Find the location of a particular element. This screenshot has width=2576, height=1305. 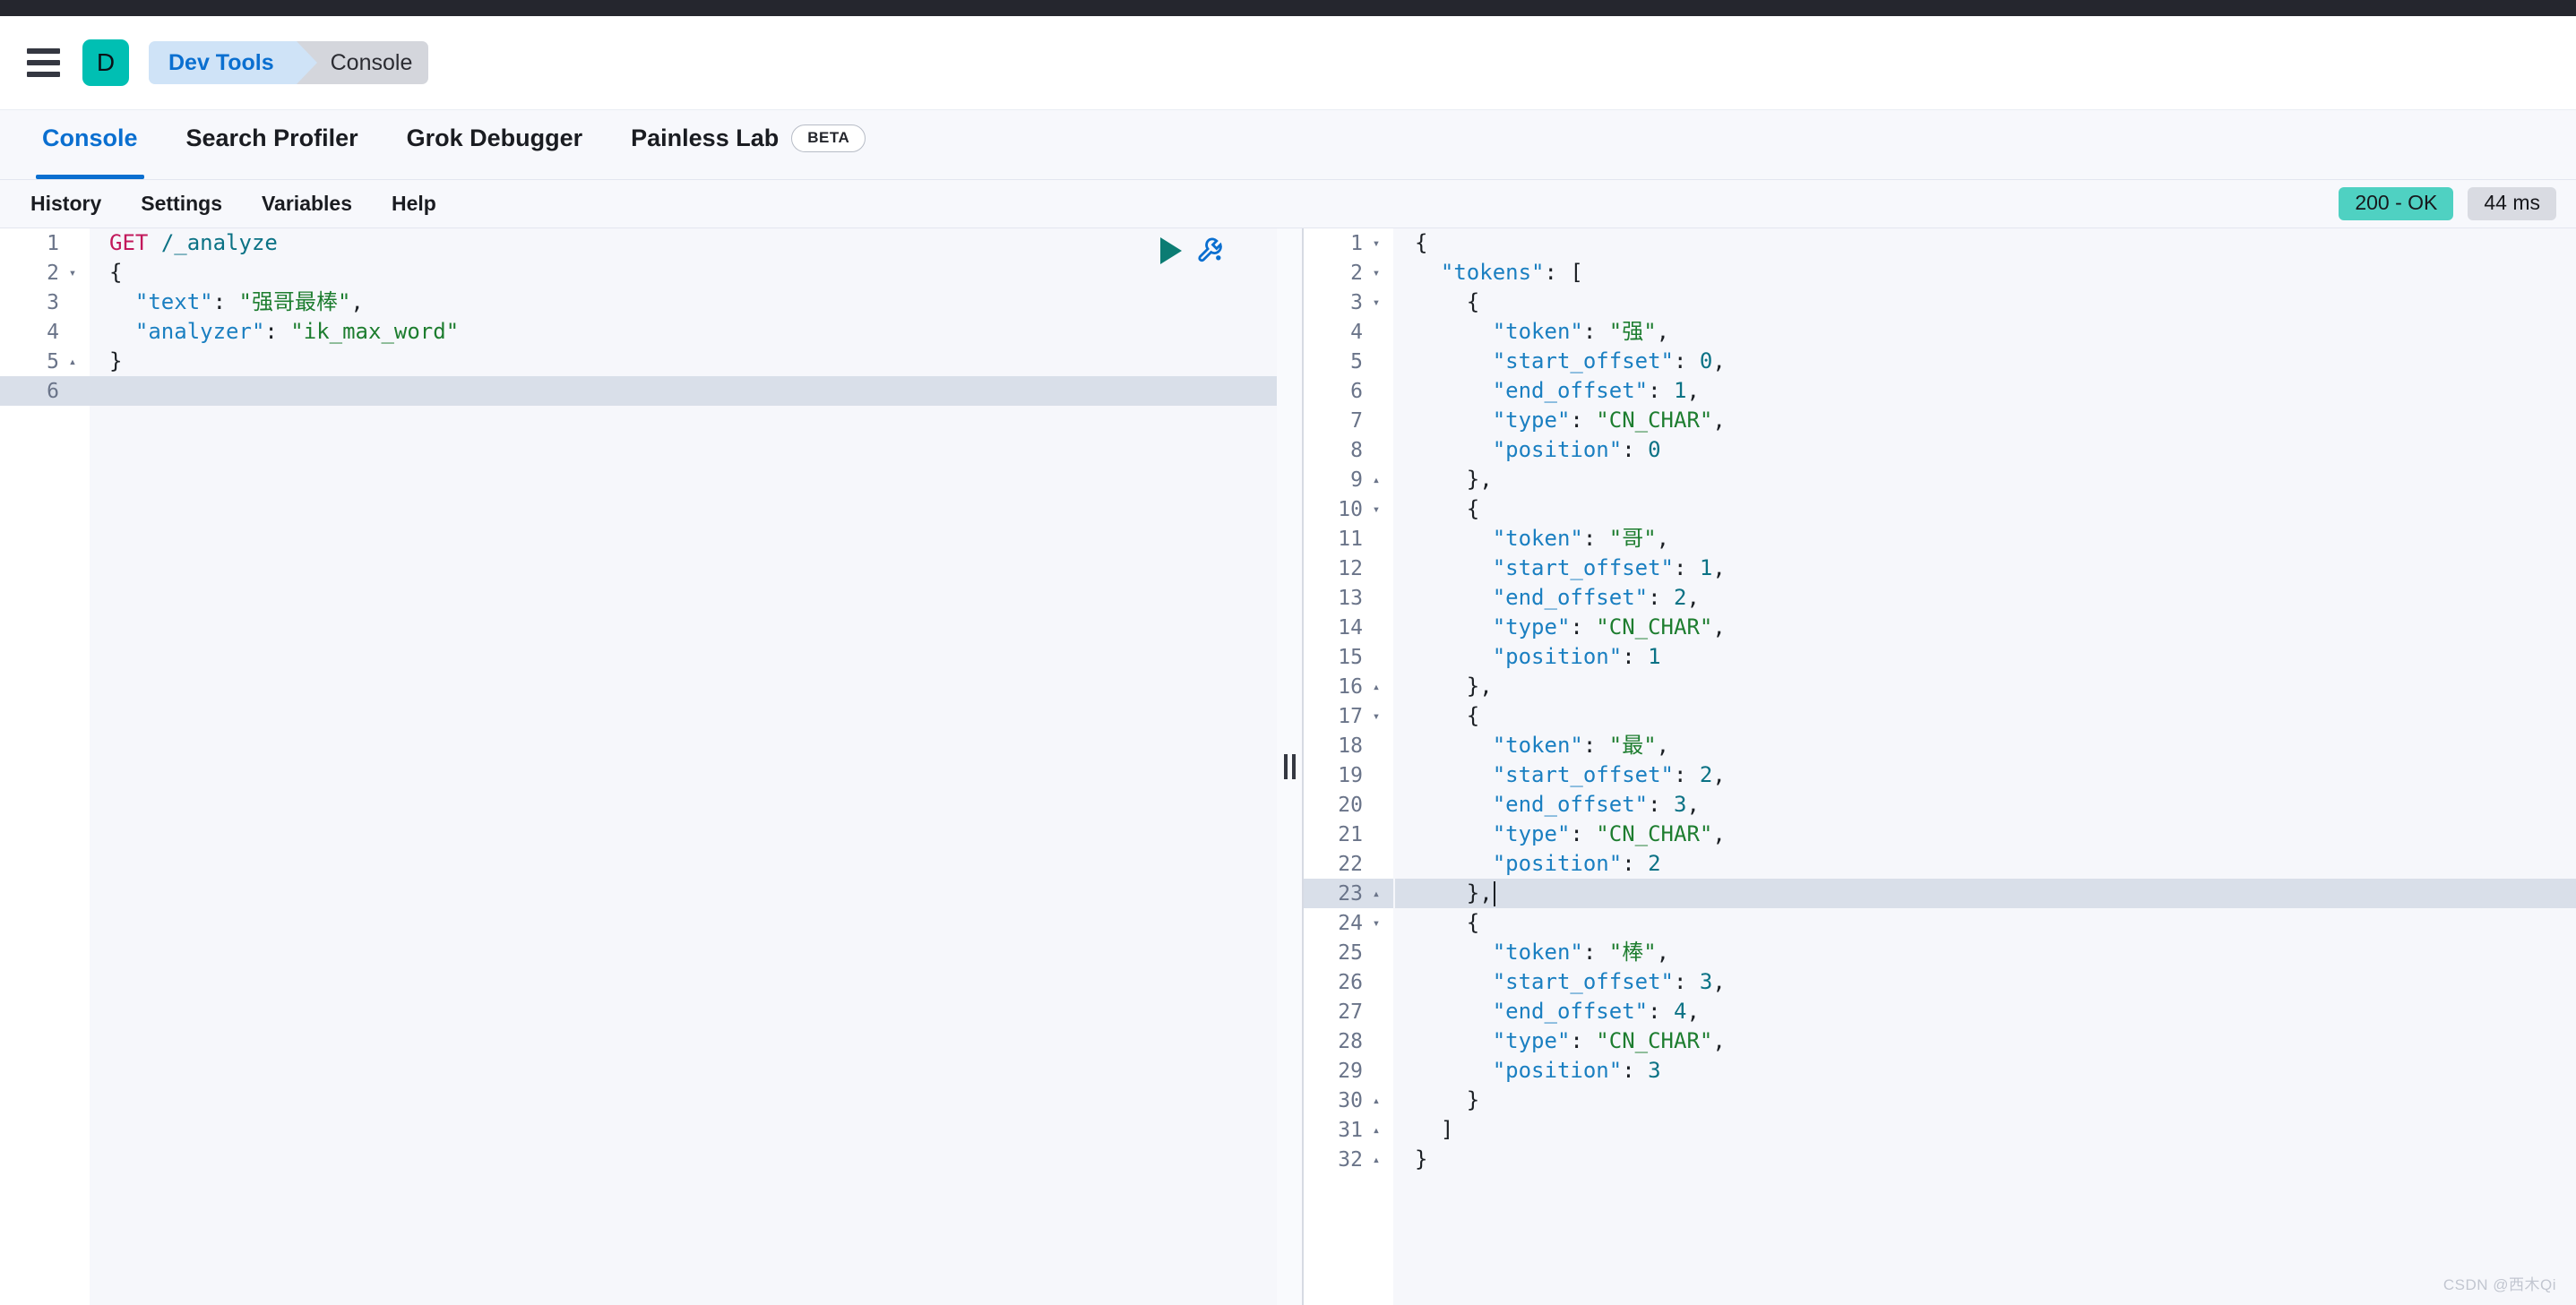

tab-label: Search Profiler is located at coordinates (272, 137).